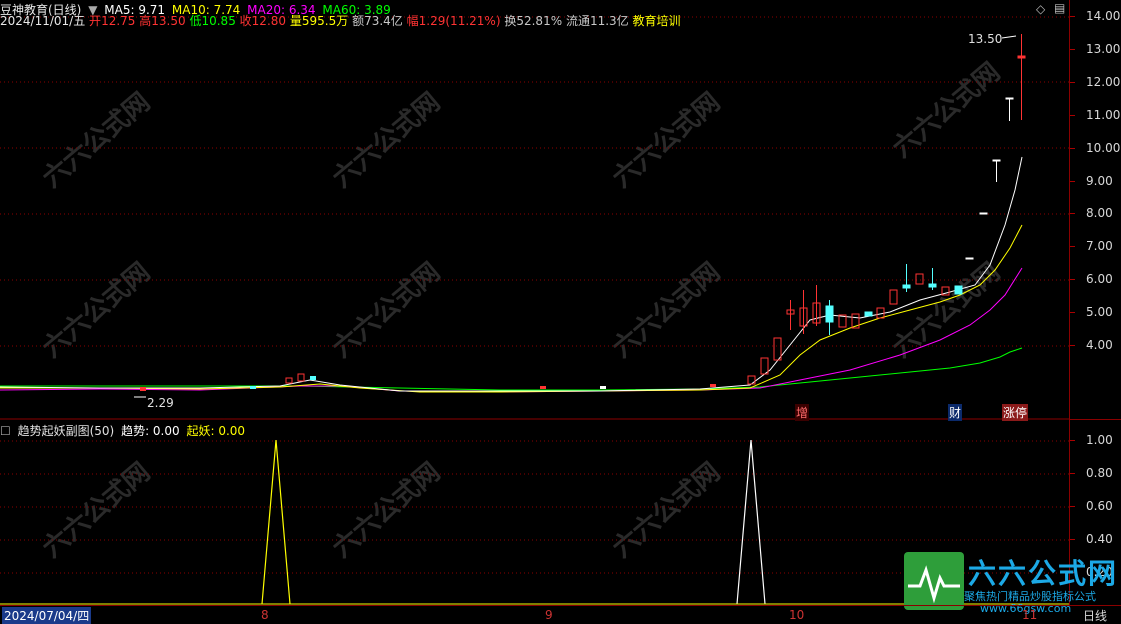 This screenshot has height=624, width=1121. I want to click on period-selector: 日线, so click(1095, 615).